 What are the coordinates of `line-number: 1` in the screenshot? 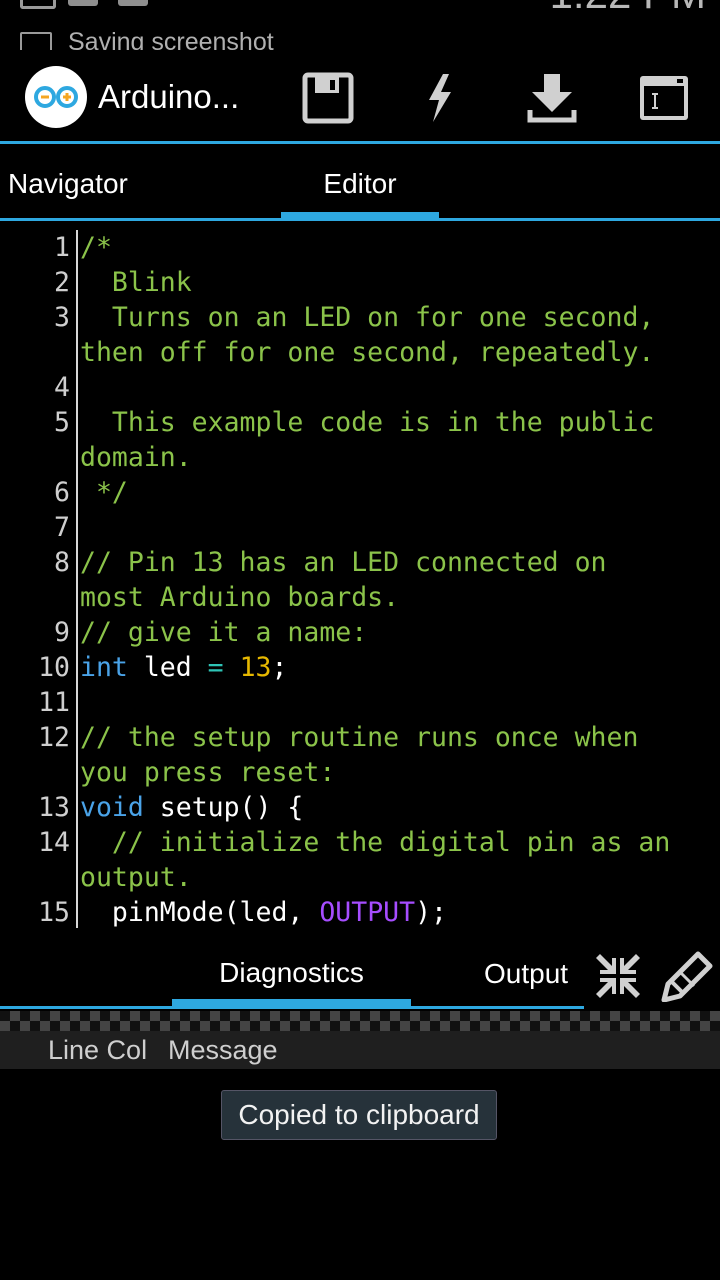 It's located at (62, 247).